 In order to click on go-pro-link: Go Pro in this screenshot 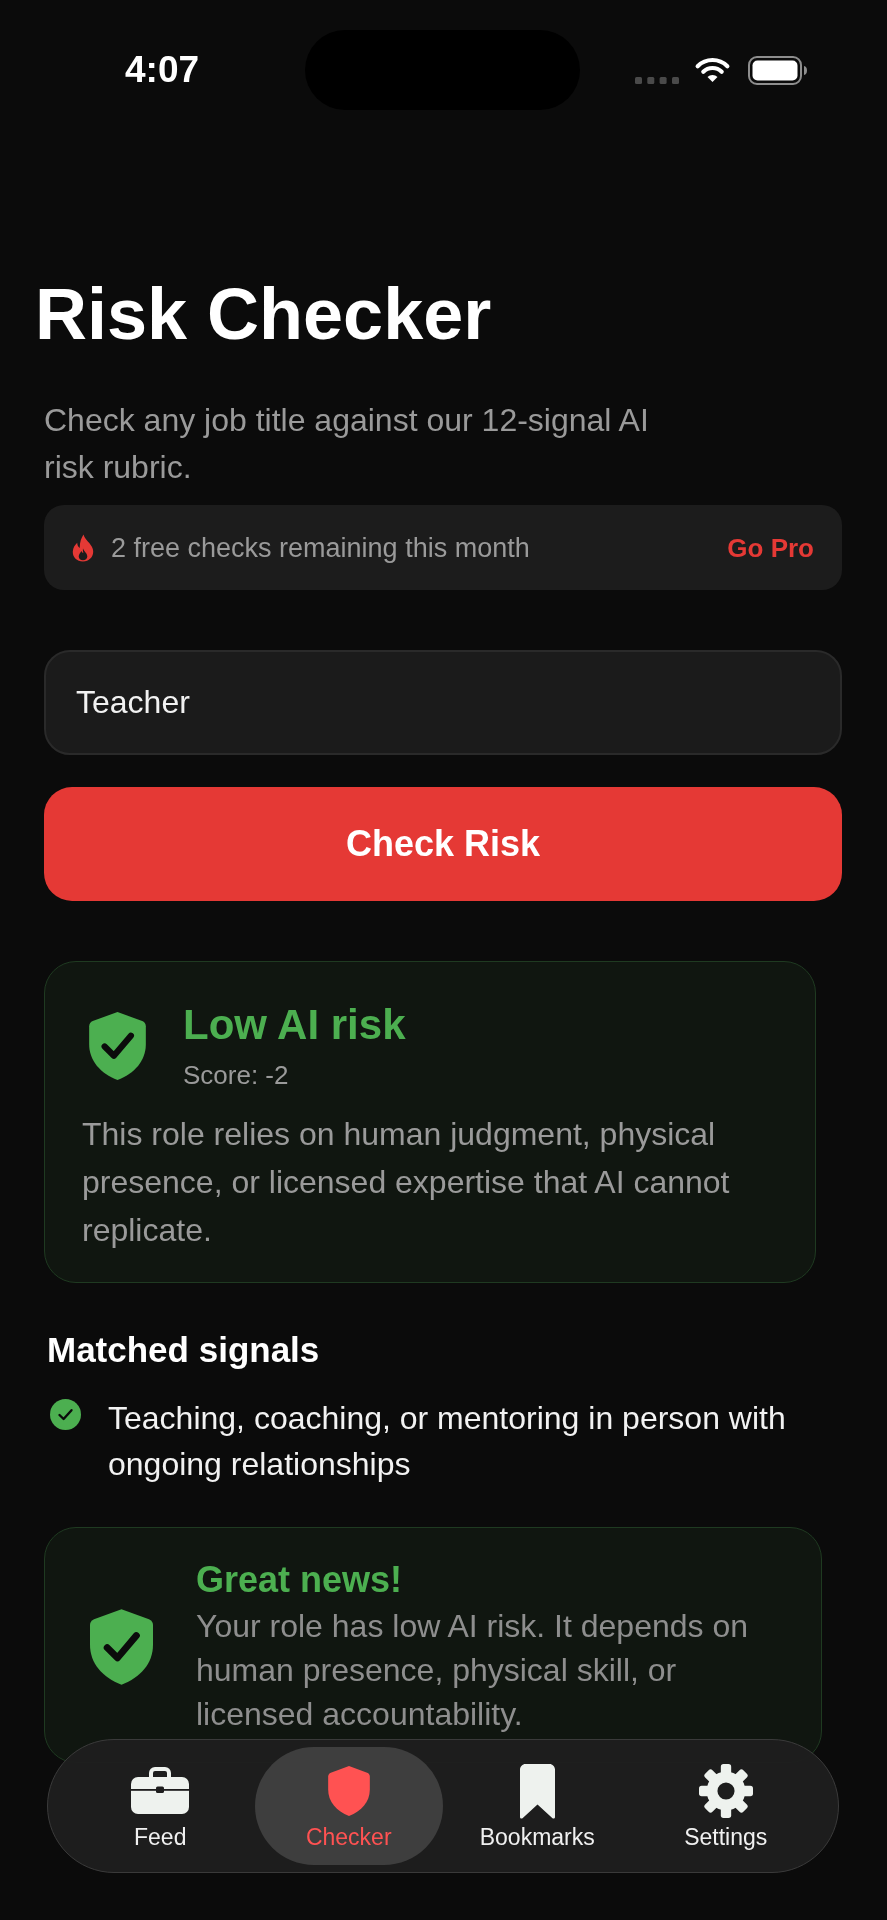, I will do `click(770, 547)`.